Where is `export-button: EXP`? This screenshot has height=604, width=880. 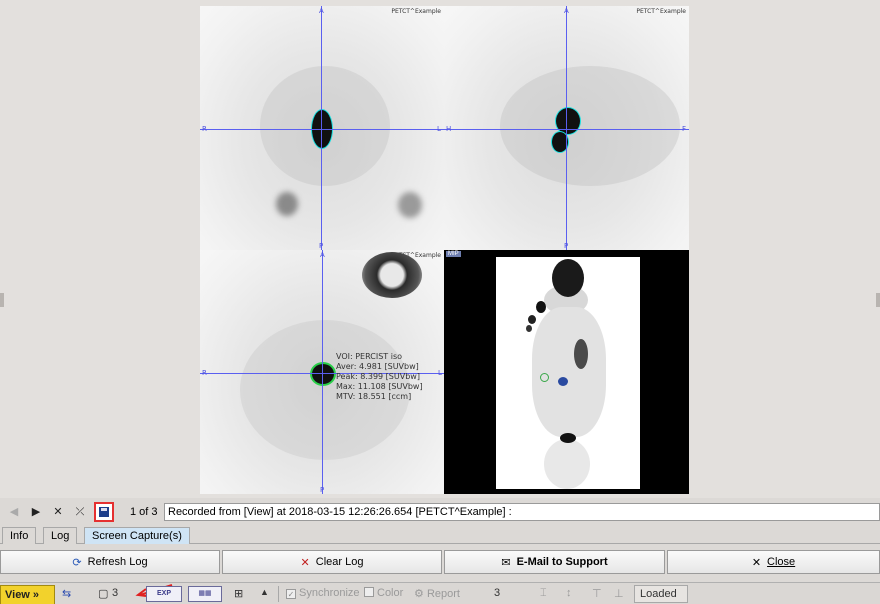 export-button: EXP is located at coordinates (164, 594).